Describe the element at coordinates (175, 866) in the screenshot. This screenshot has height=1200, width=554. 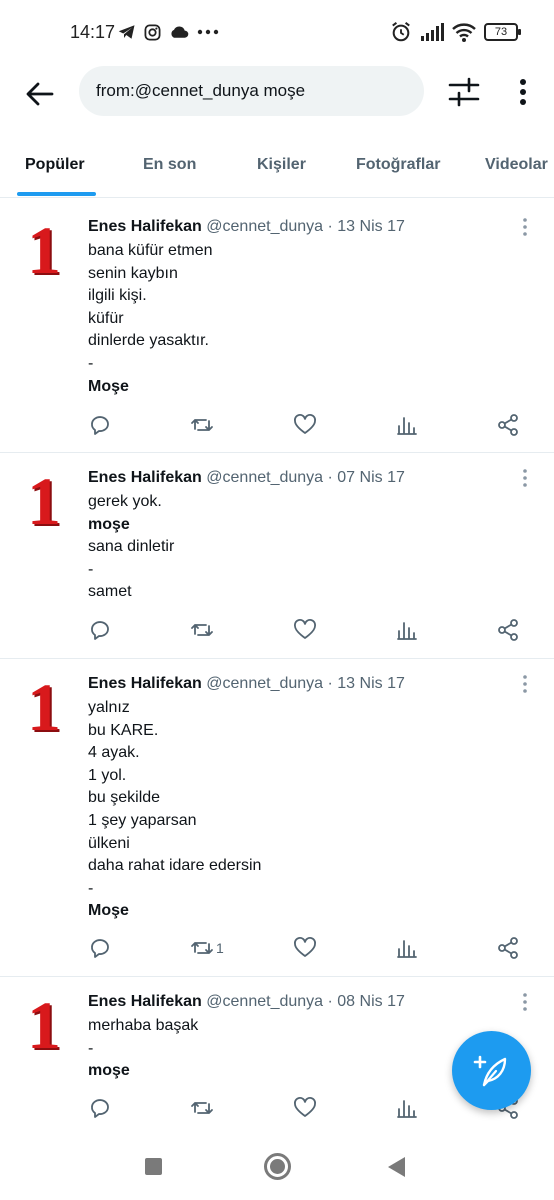
I see `tweet-line: daha rahat idare edersin` at that location.